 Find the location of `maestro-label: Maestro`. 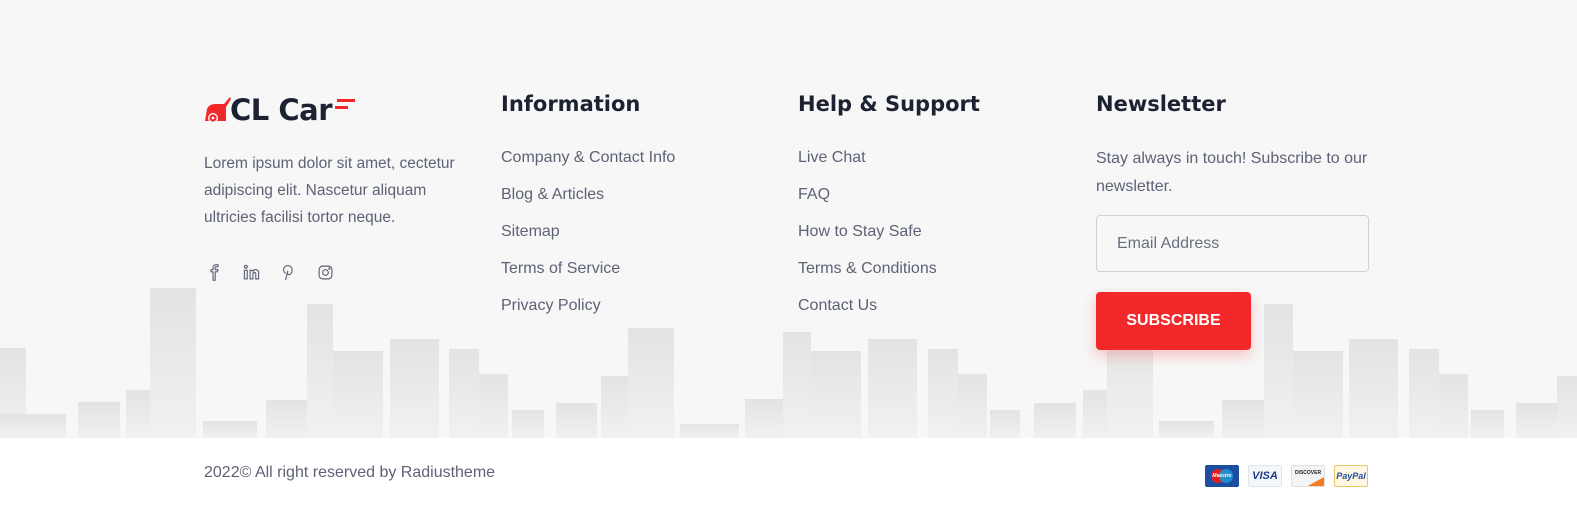

maestro-label: Maestro is located at coordinates (1222, 476).